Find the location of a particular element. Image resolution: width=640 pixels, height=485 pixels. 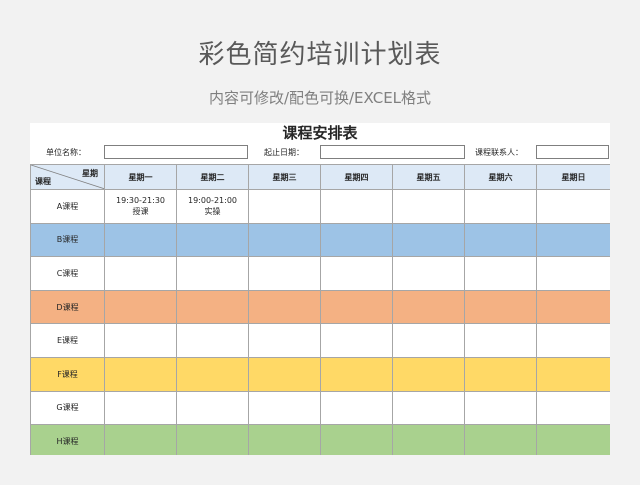

corner-course-label: 课程 is located at coordinates (43, 181).